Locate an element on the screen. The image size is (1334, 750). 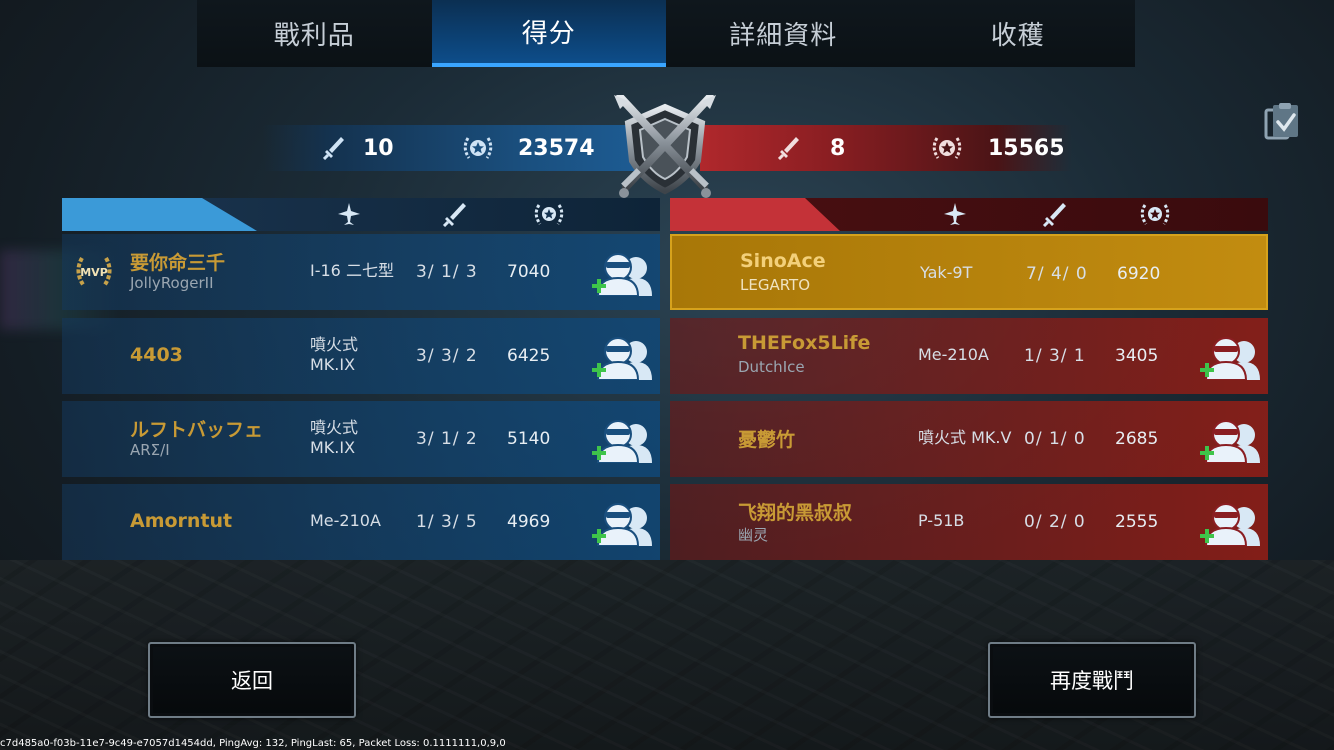
player-name: 4403 is located at coordinates (156, 355).